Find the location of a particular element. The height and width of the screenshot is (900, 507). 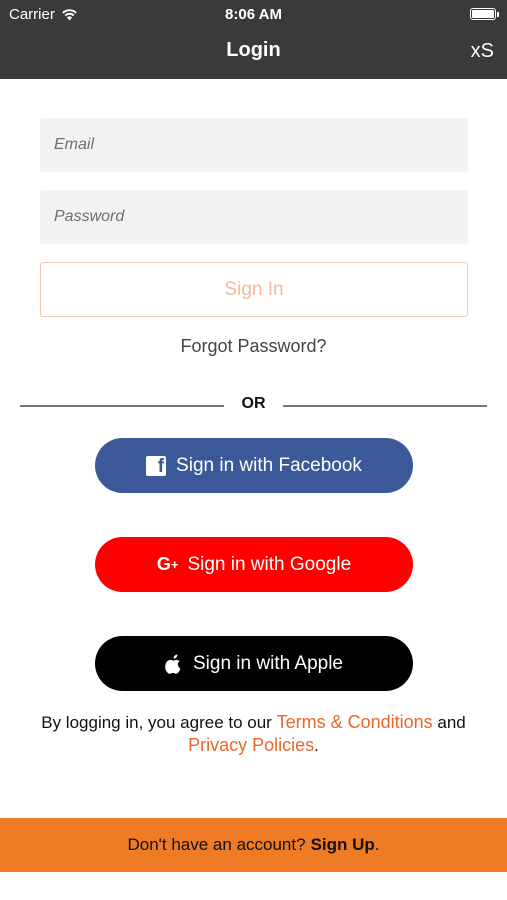

forgot-password-link: Forgot Password? is located at coordinates (253, 346).